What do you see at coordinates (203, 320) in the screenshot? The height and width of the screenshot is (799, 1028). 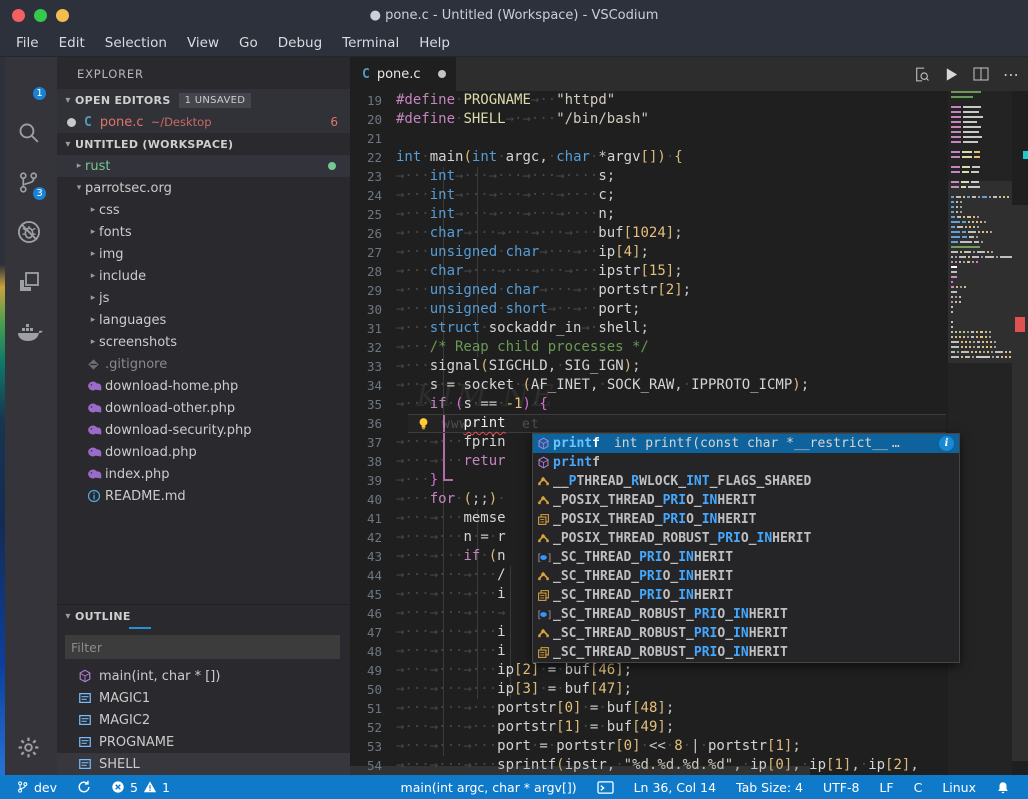 I see `tree-item-languages: ▸ languages` at bounding box center [203, 320].